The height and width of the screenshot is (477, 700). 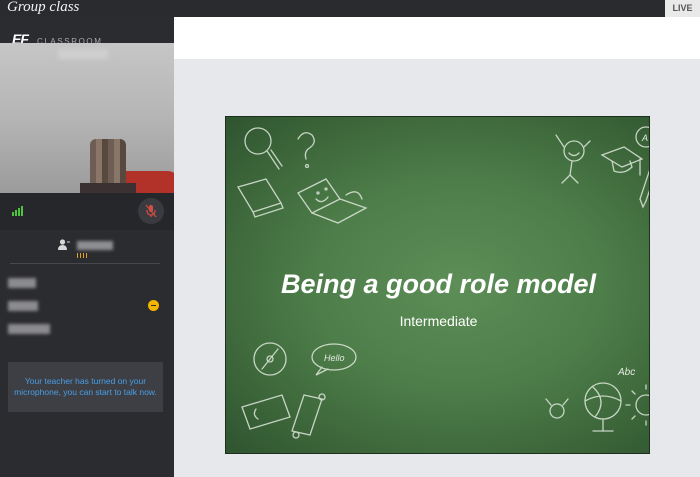 I want to click on toolbar-area, so click(x=437, y=38).